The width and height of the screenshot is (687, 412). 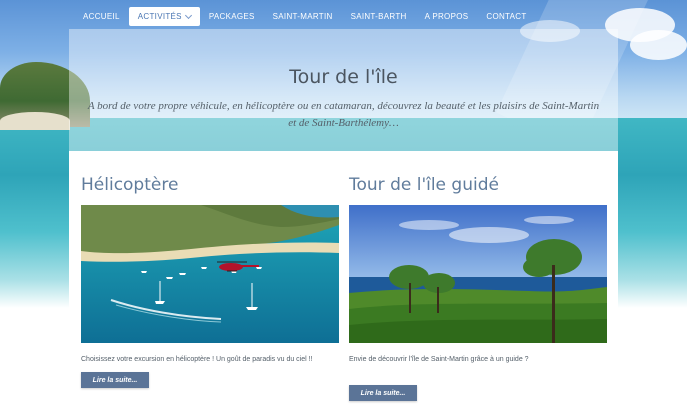 I want to click on chevron-down-icon, so click(x=188, y=15).